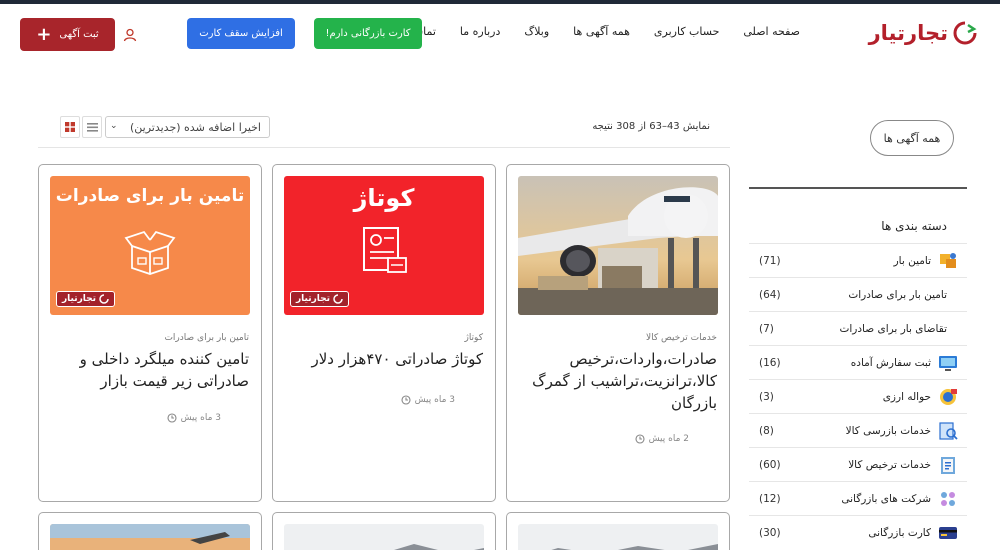 This screenshot has height=550, width=1000. I want to click on have-card-button: کارت بازرگانی دارم!, so click(368, 33).